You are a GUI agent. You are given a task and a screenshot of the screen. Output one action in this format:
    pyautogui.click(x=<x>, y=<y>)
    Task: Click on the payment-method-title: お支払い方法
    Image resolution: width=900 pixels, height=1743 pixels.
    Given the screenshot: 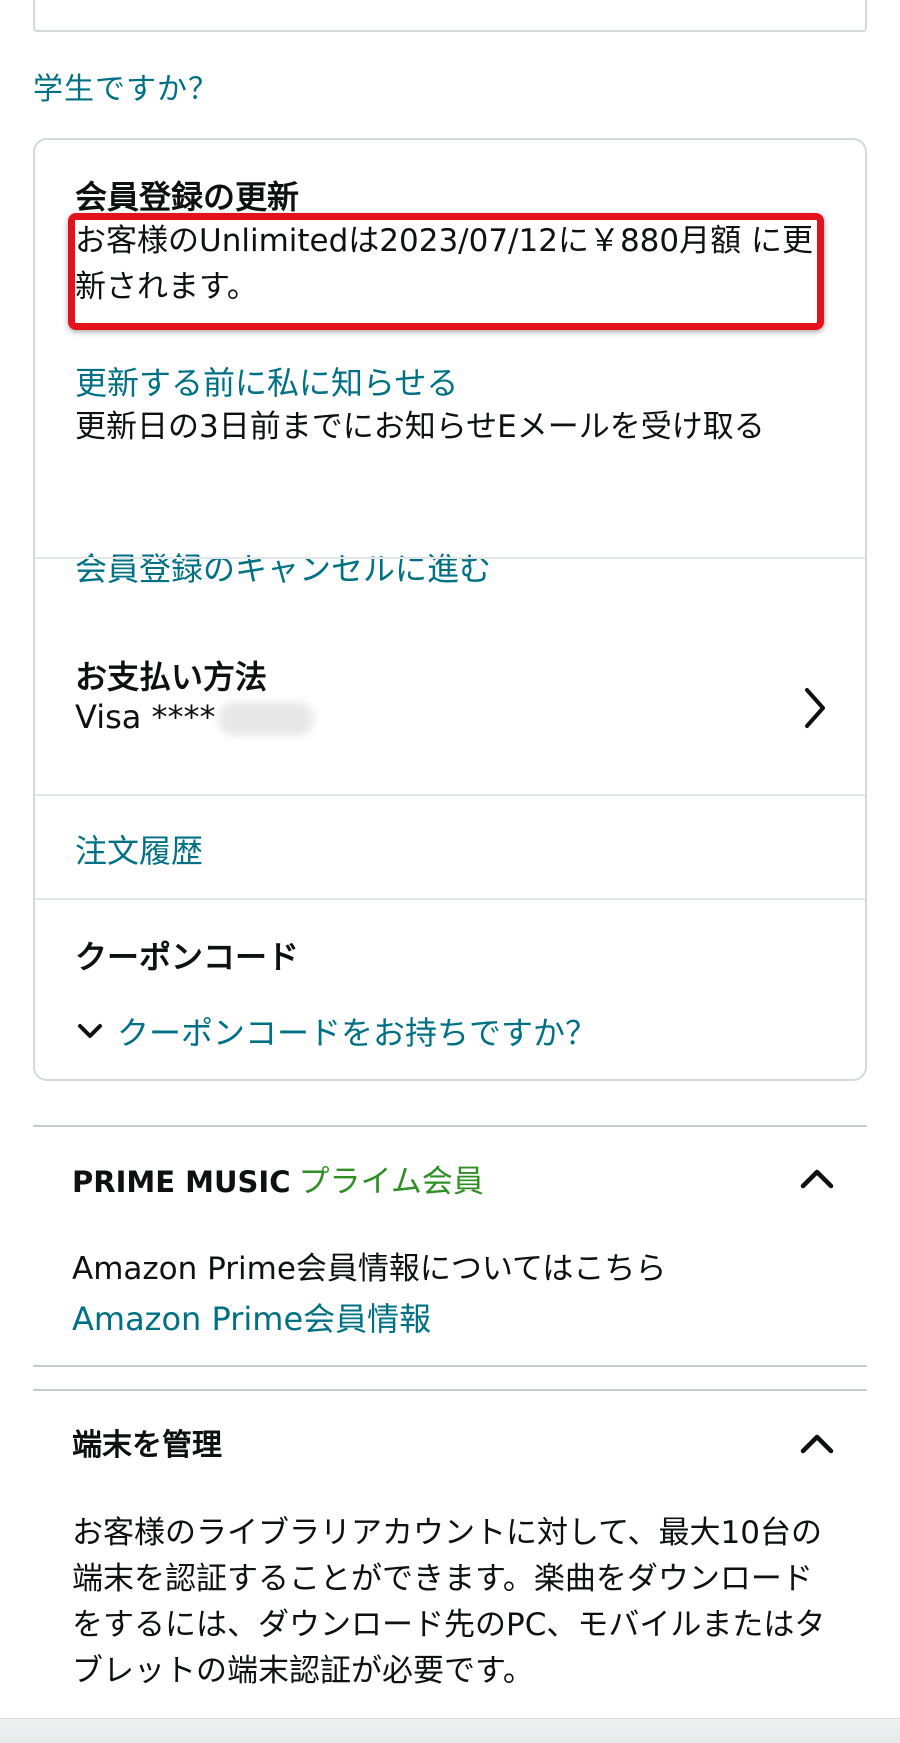 What is the action you would take?
    pyautogui.click(x=171, y=677)
    